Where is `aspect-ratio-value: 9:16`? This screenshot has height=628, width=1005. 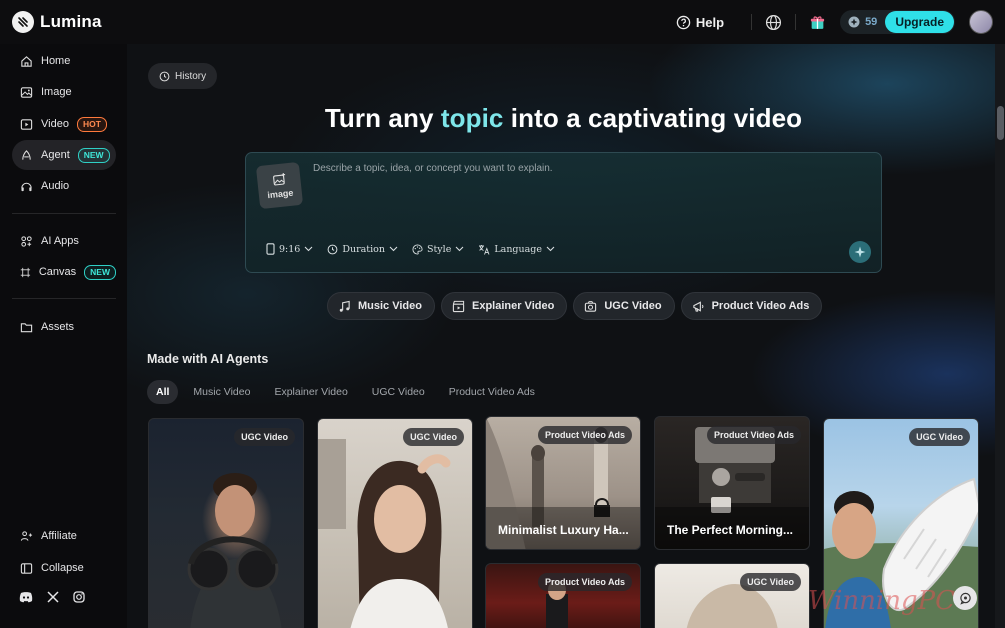
aspect-ratio-value: 9:16 is located at coordinates (290, 249).